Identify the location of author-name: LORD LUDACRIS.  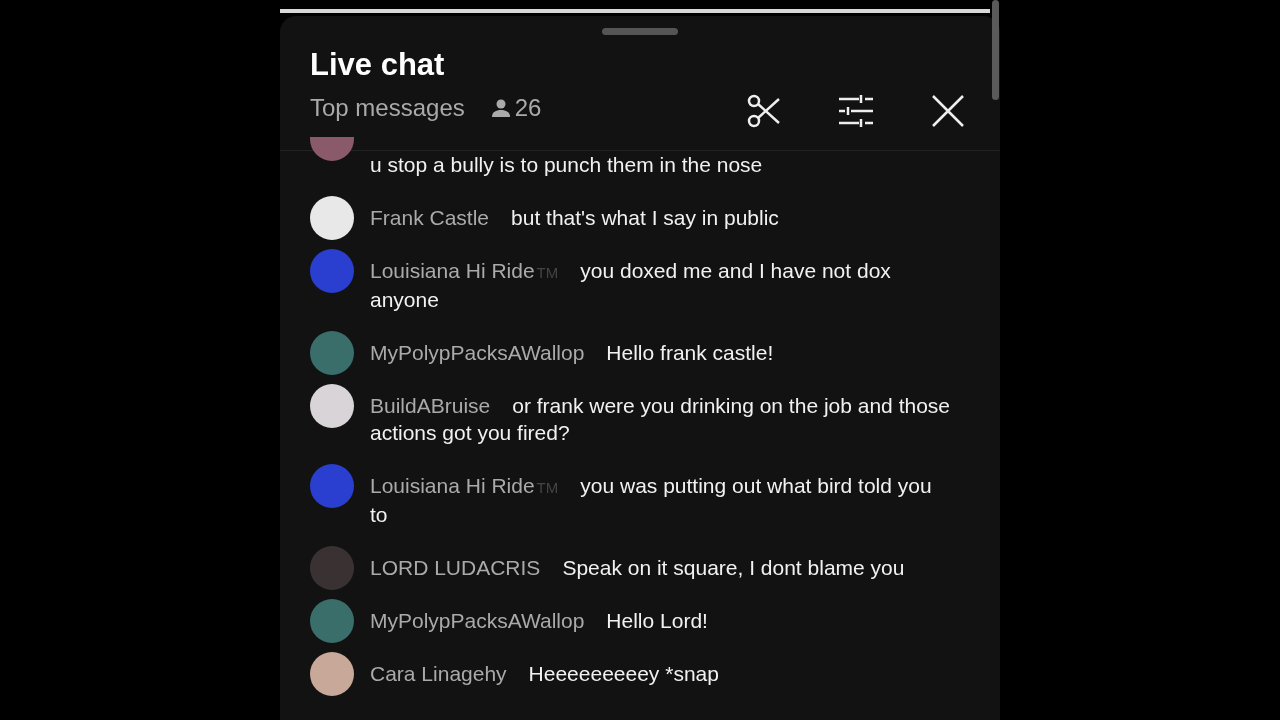
(455, 567).